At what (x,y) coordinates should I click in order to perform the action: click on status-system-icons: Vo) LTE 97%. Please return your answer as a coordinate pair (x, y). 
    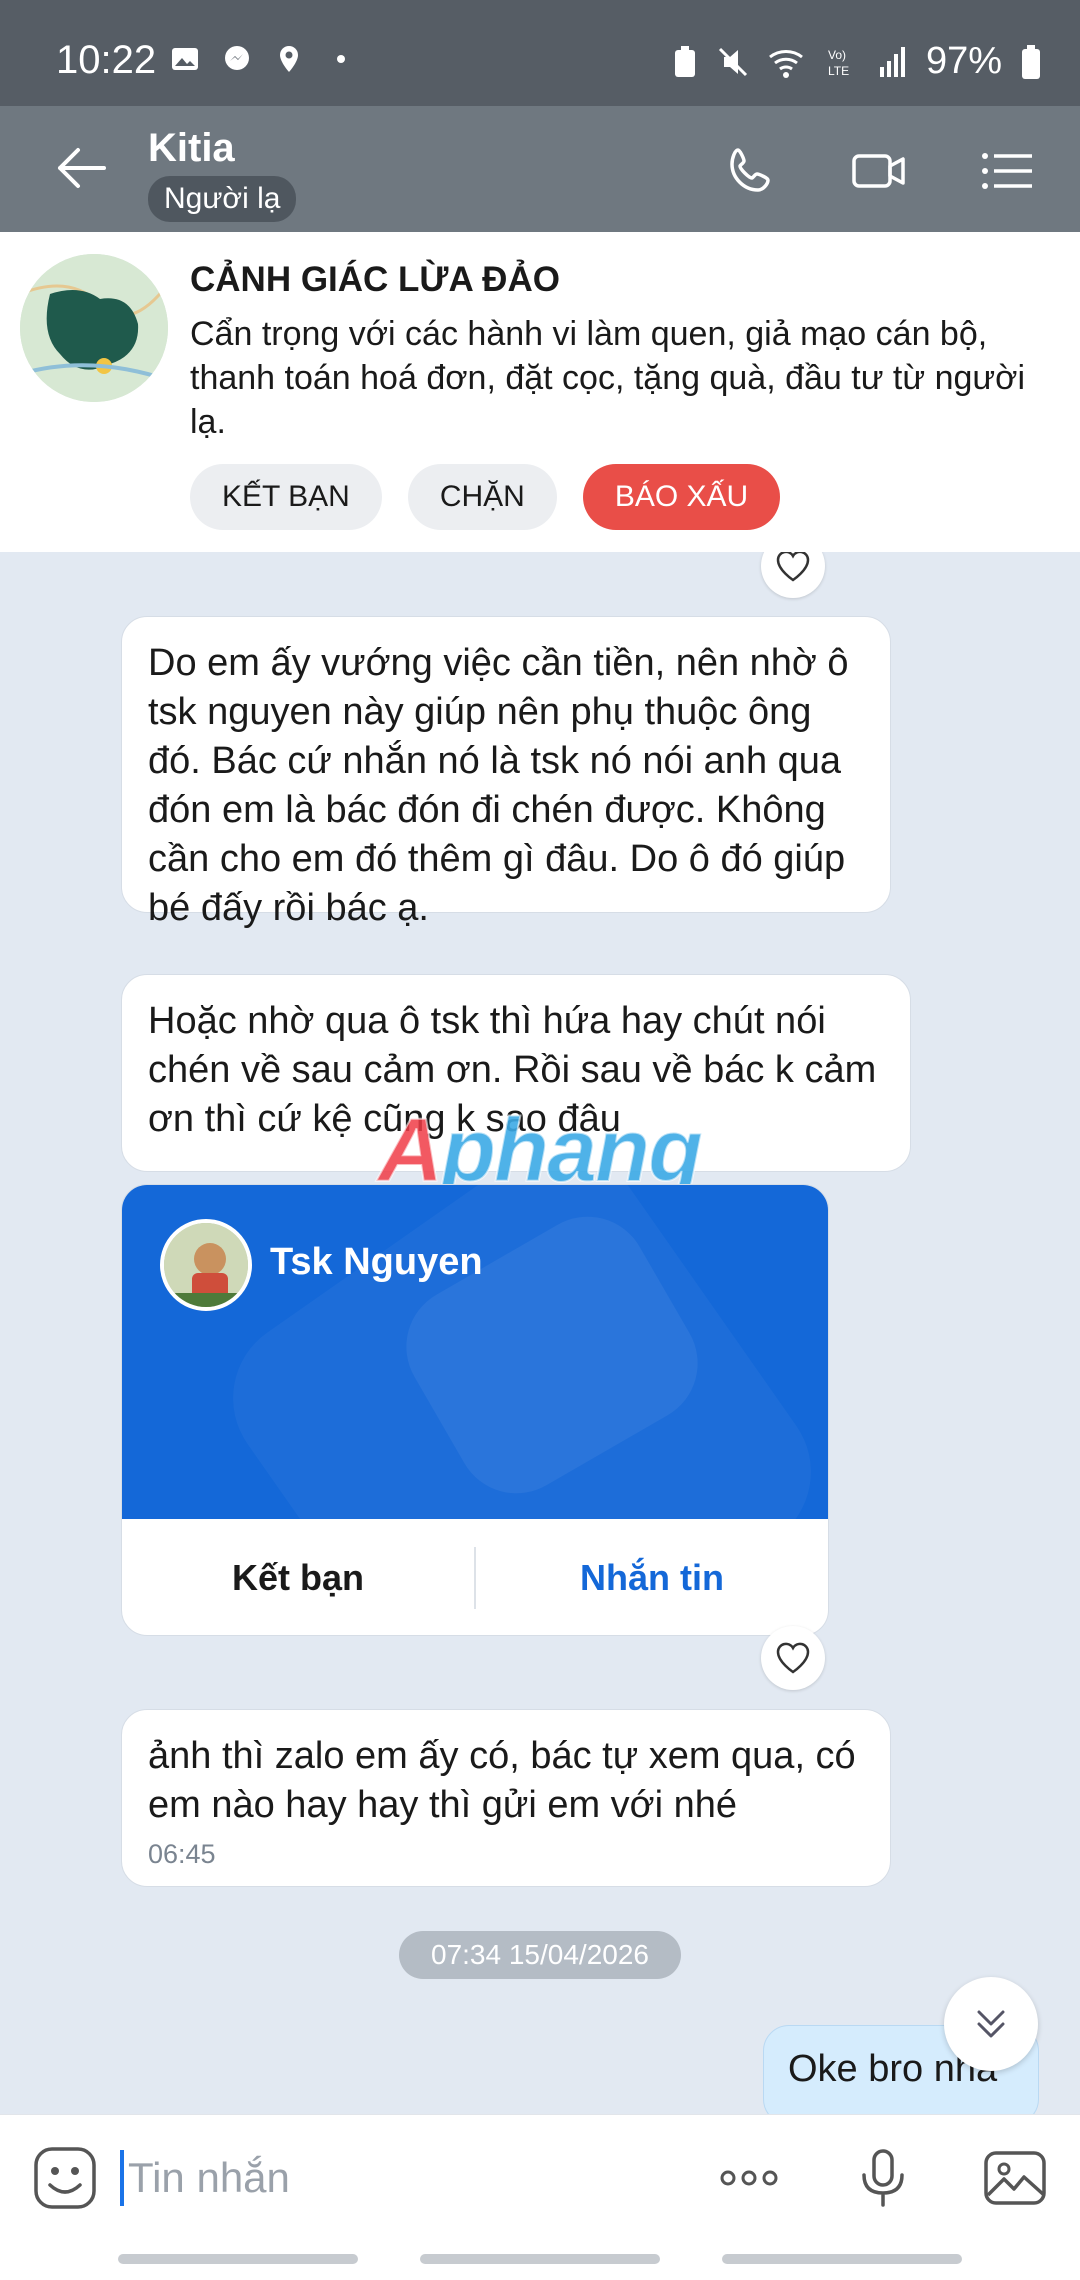
    Looking at the image, I should click on (857, 61).